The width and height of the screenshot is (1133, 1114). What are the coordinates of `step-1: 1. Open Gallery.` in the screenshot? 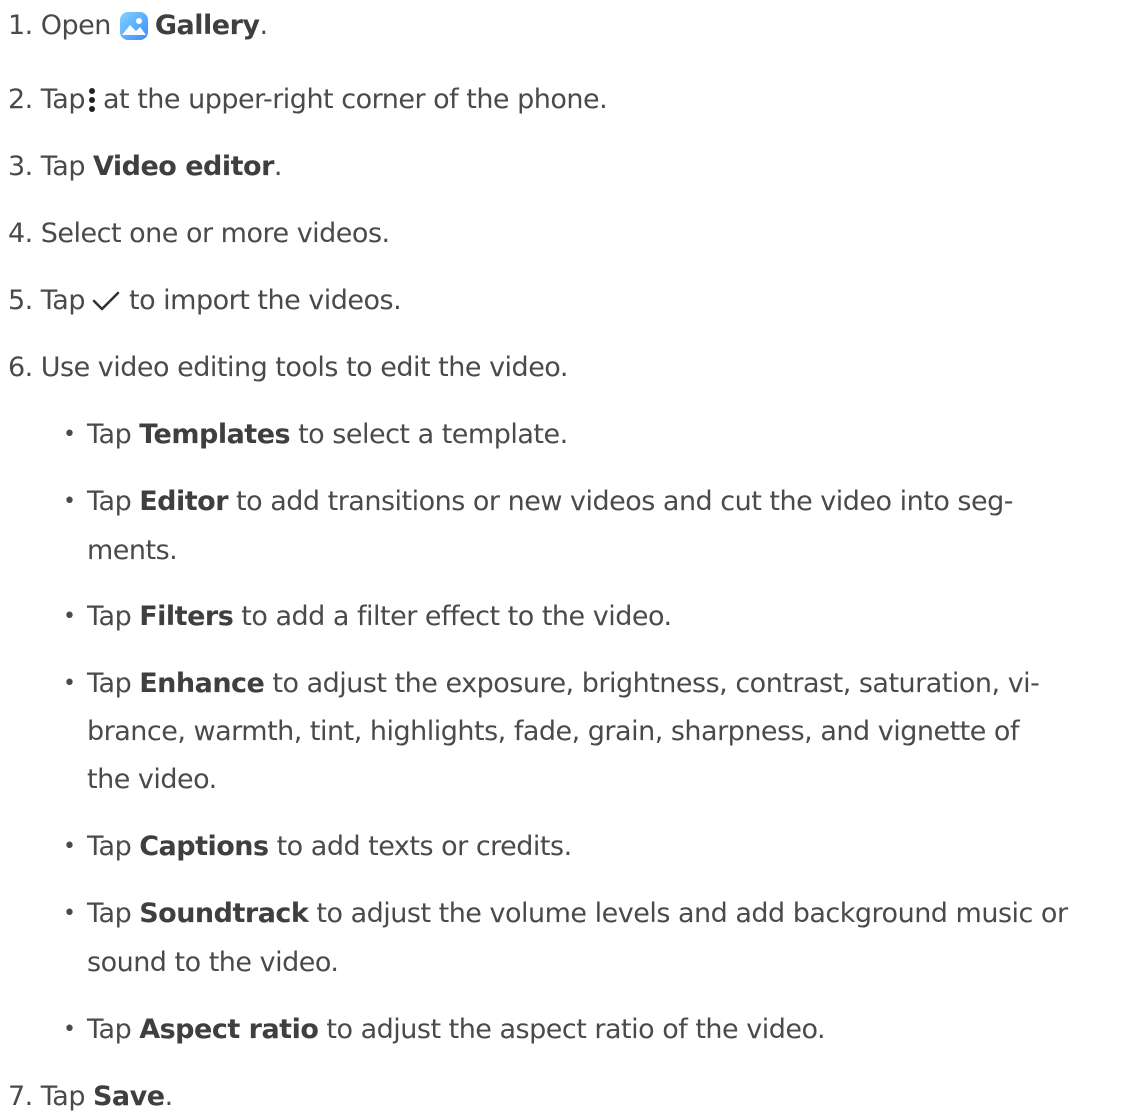 It's located at (138, 26).